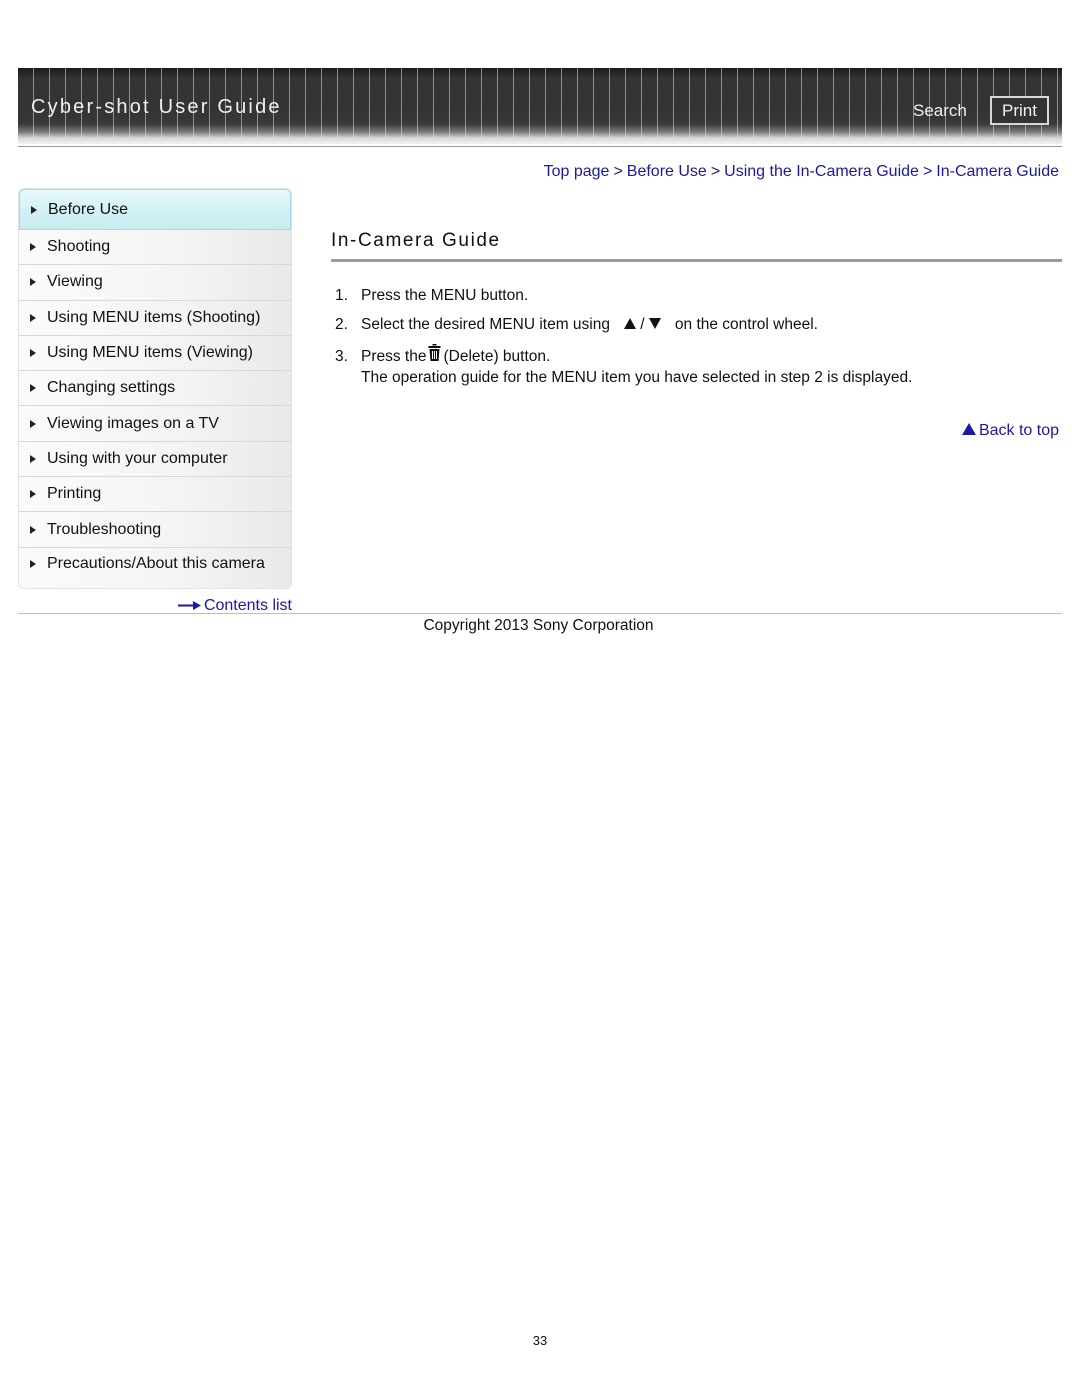 This screenshot has height=1397, width=1080. I want to click on page-title: In-Camera Guide, so click(416, 240).